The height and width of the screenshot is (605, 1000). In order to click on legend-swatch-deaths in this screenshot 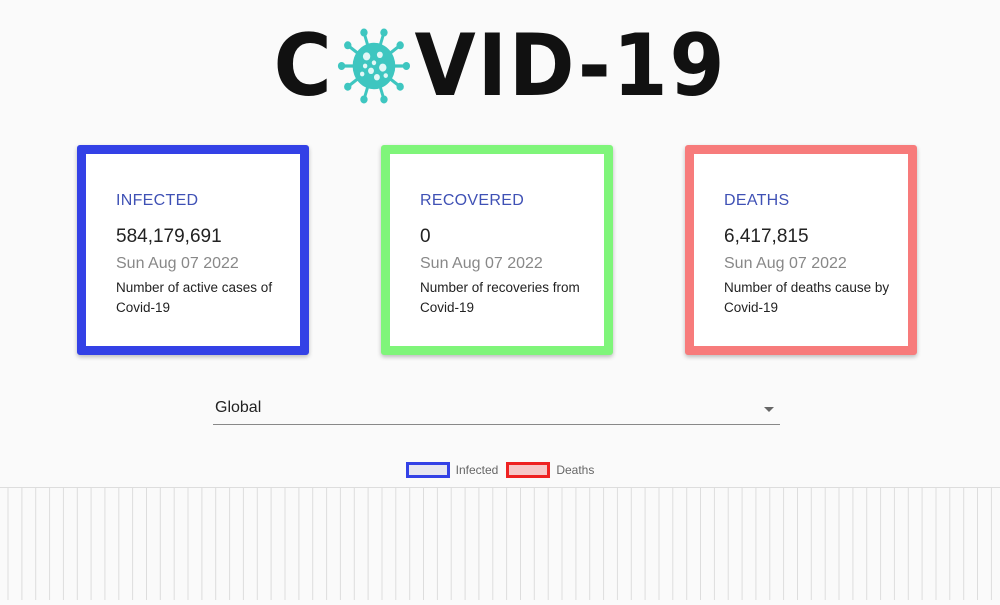, I will do `click(528, 470)`.